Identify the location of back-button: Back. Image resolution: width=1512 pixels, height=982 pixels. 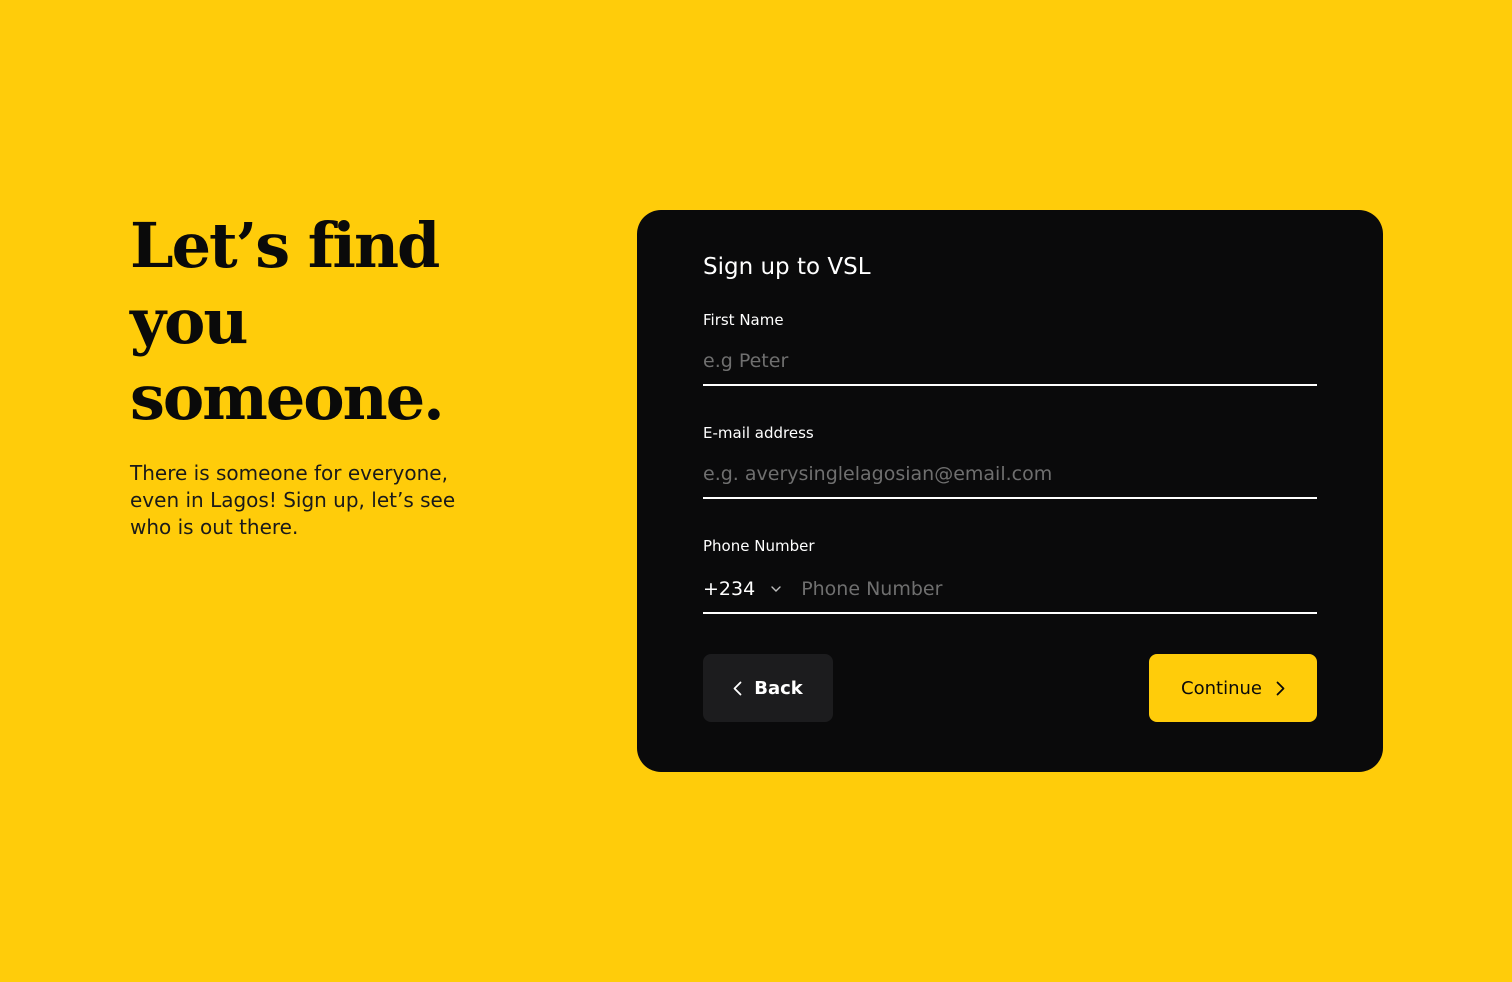
(768, 688).